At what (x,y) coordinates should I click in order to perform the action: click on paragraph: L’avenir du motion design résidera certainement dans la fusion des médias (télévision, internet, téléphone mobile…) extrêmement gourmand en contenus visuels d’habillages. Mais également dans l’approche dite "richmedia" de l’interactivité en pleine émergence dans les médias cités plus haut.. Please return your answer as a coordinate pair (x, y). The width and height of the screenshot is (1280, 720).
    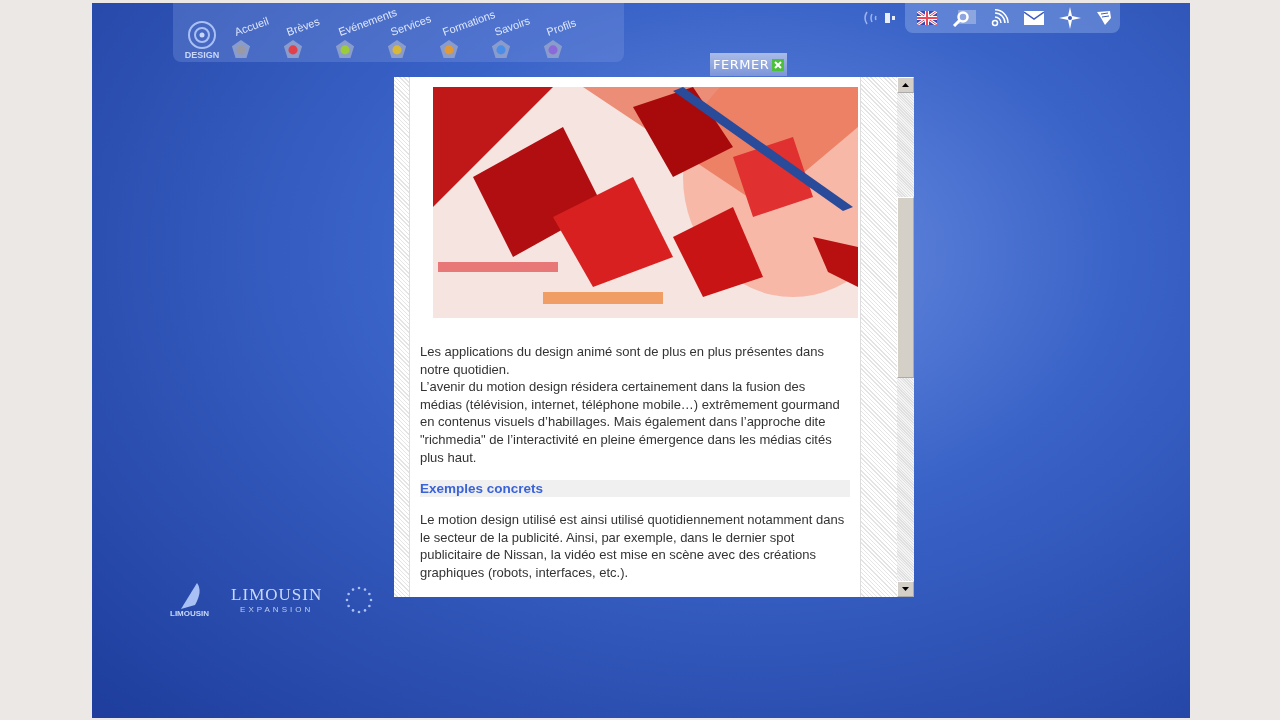
    Looking at the image, I should click on (630, 422).